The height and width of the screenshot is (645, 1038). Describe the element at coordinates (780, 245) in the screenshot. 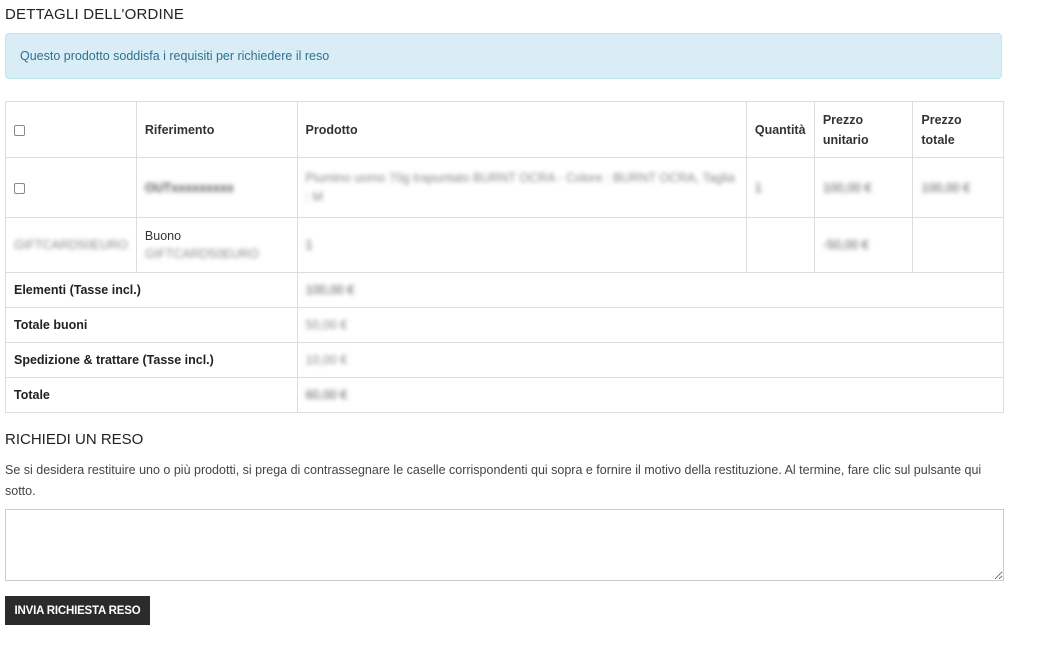

I see `voucher-empty-cell` at that location.